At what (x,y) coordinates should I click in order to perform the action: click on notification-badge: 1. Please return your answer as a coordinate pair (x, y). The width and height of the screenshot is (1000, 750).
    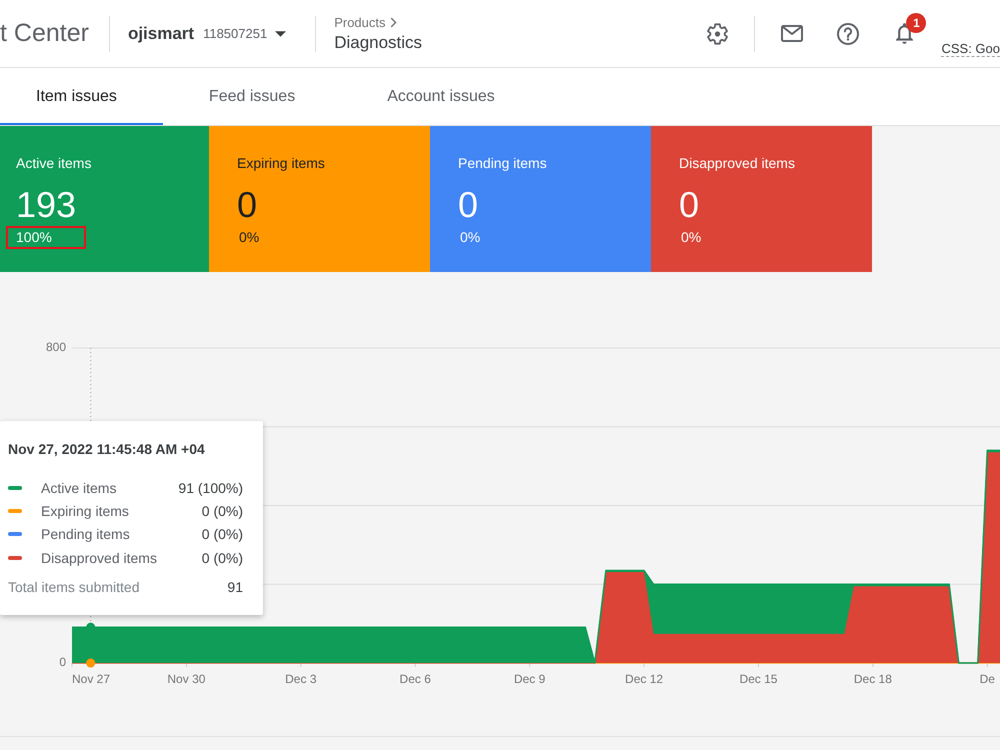
    Looking at the image, I should click on (916, 22).